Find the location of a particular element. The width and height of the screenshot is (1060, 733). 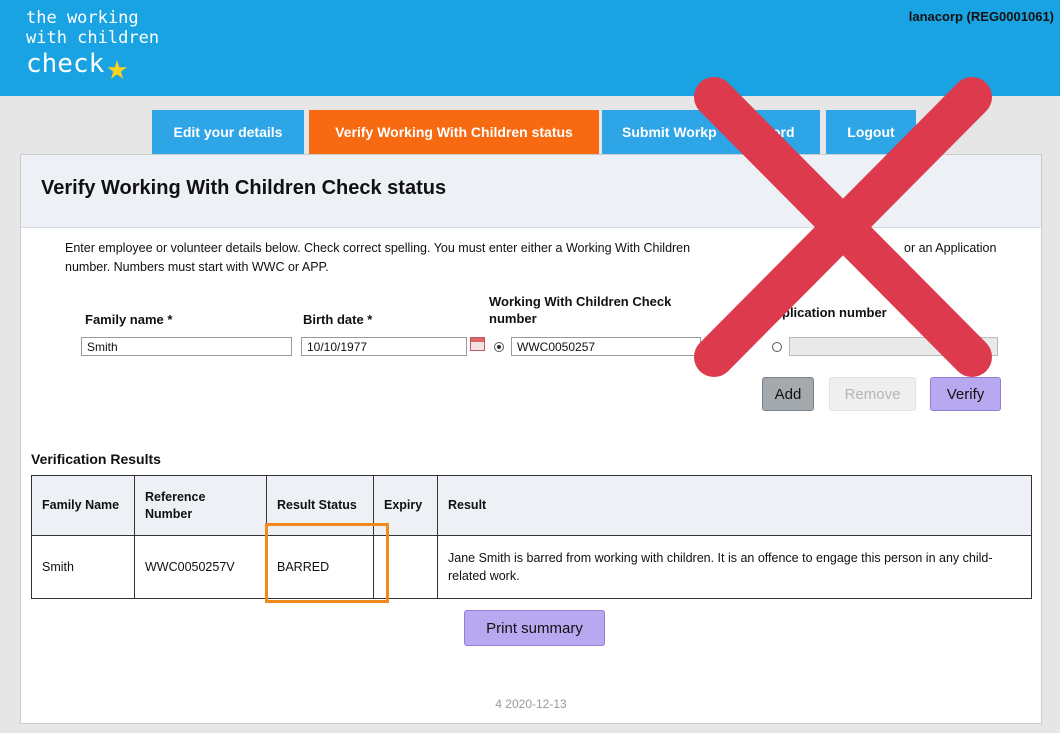

tab-submit-label-part2: ord is located at coordinates (783, 132).